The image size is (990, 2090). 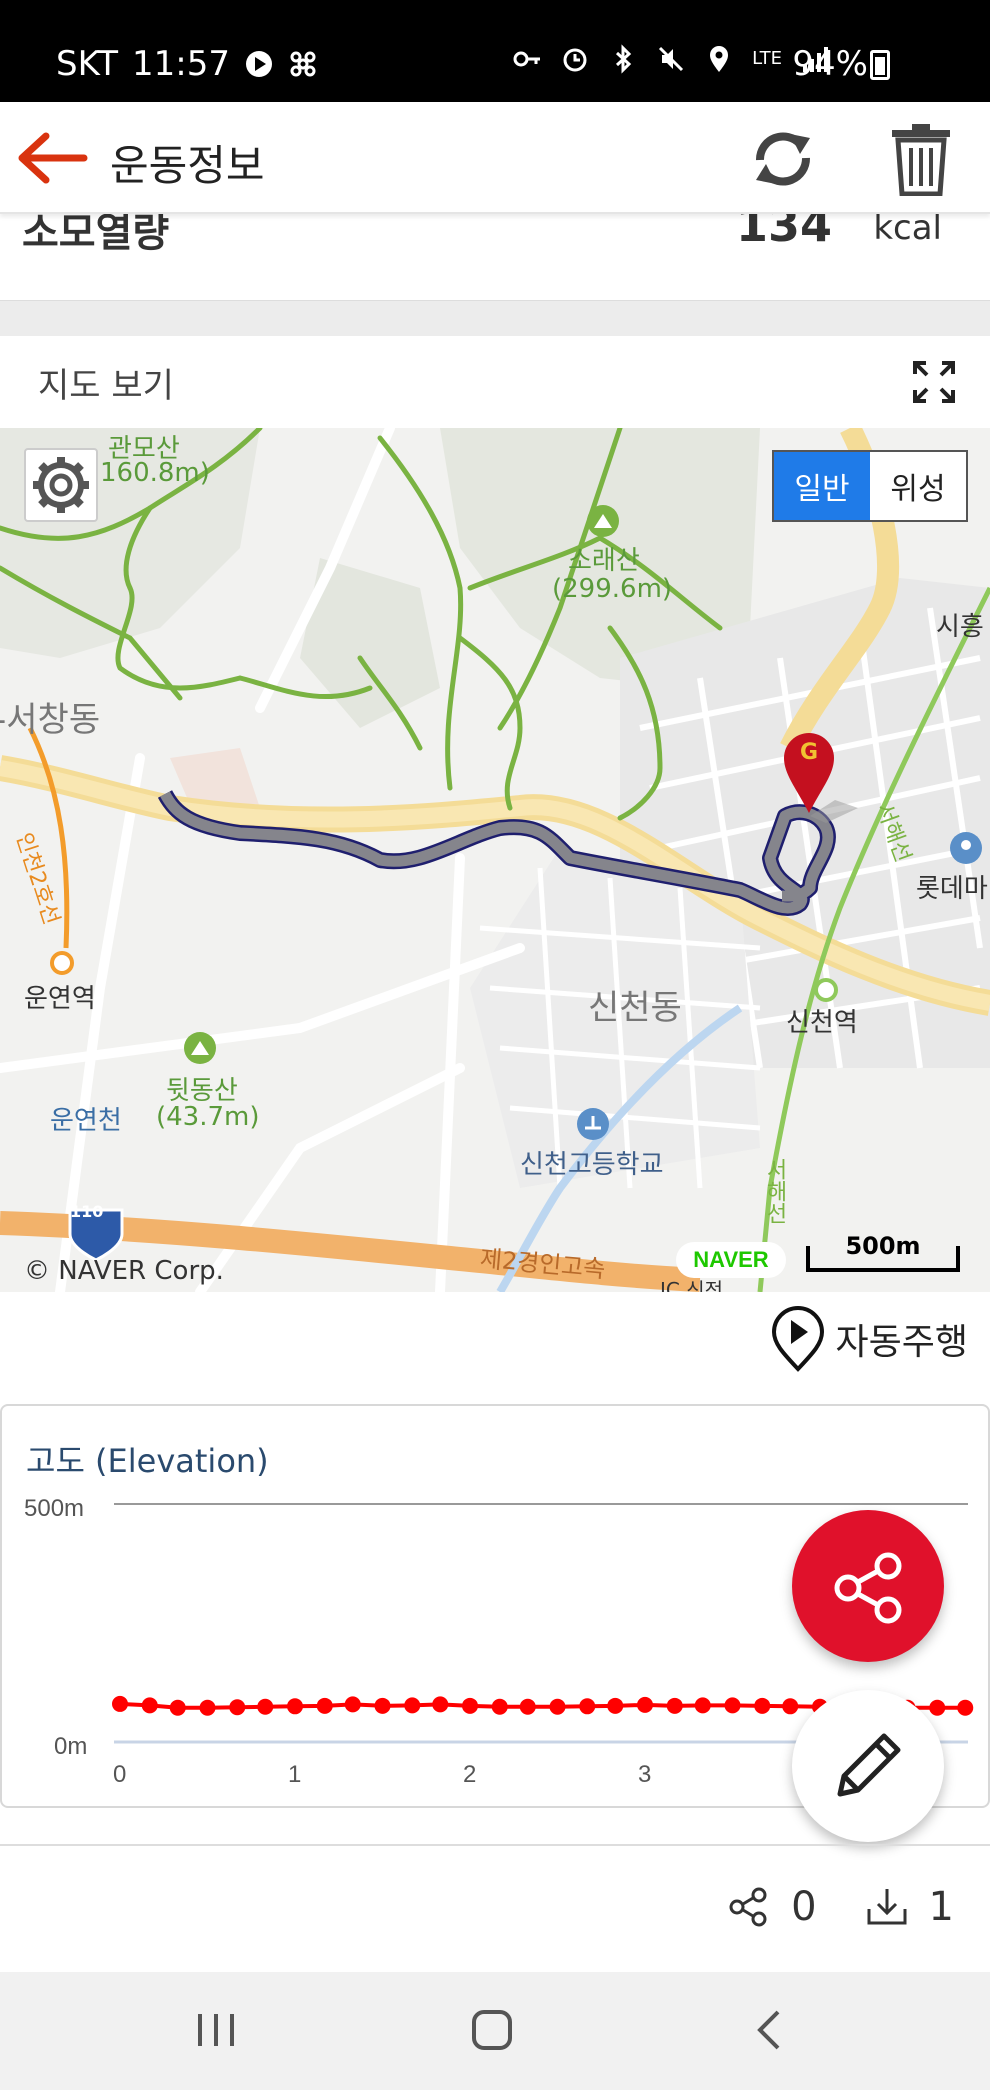 I want to click on download-count: 1, so click(x=941, y=1907).